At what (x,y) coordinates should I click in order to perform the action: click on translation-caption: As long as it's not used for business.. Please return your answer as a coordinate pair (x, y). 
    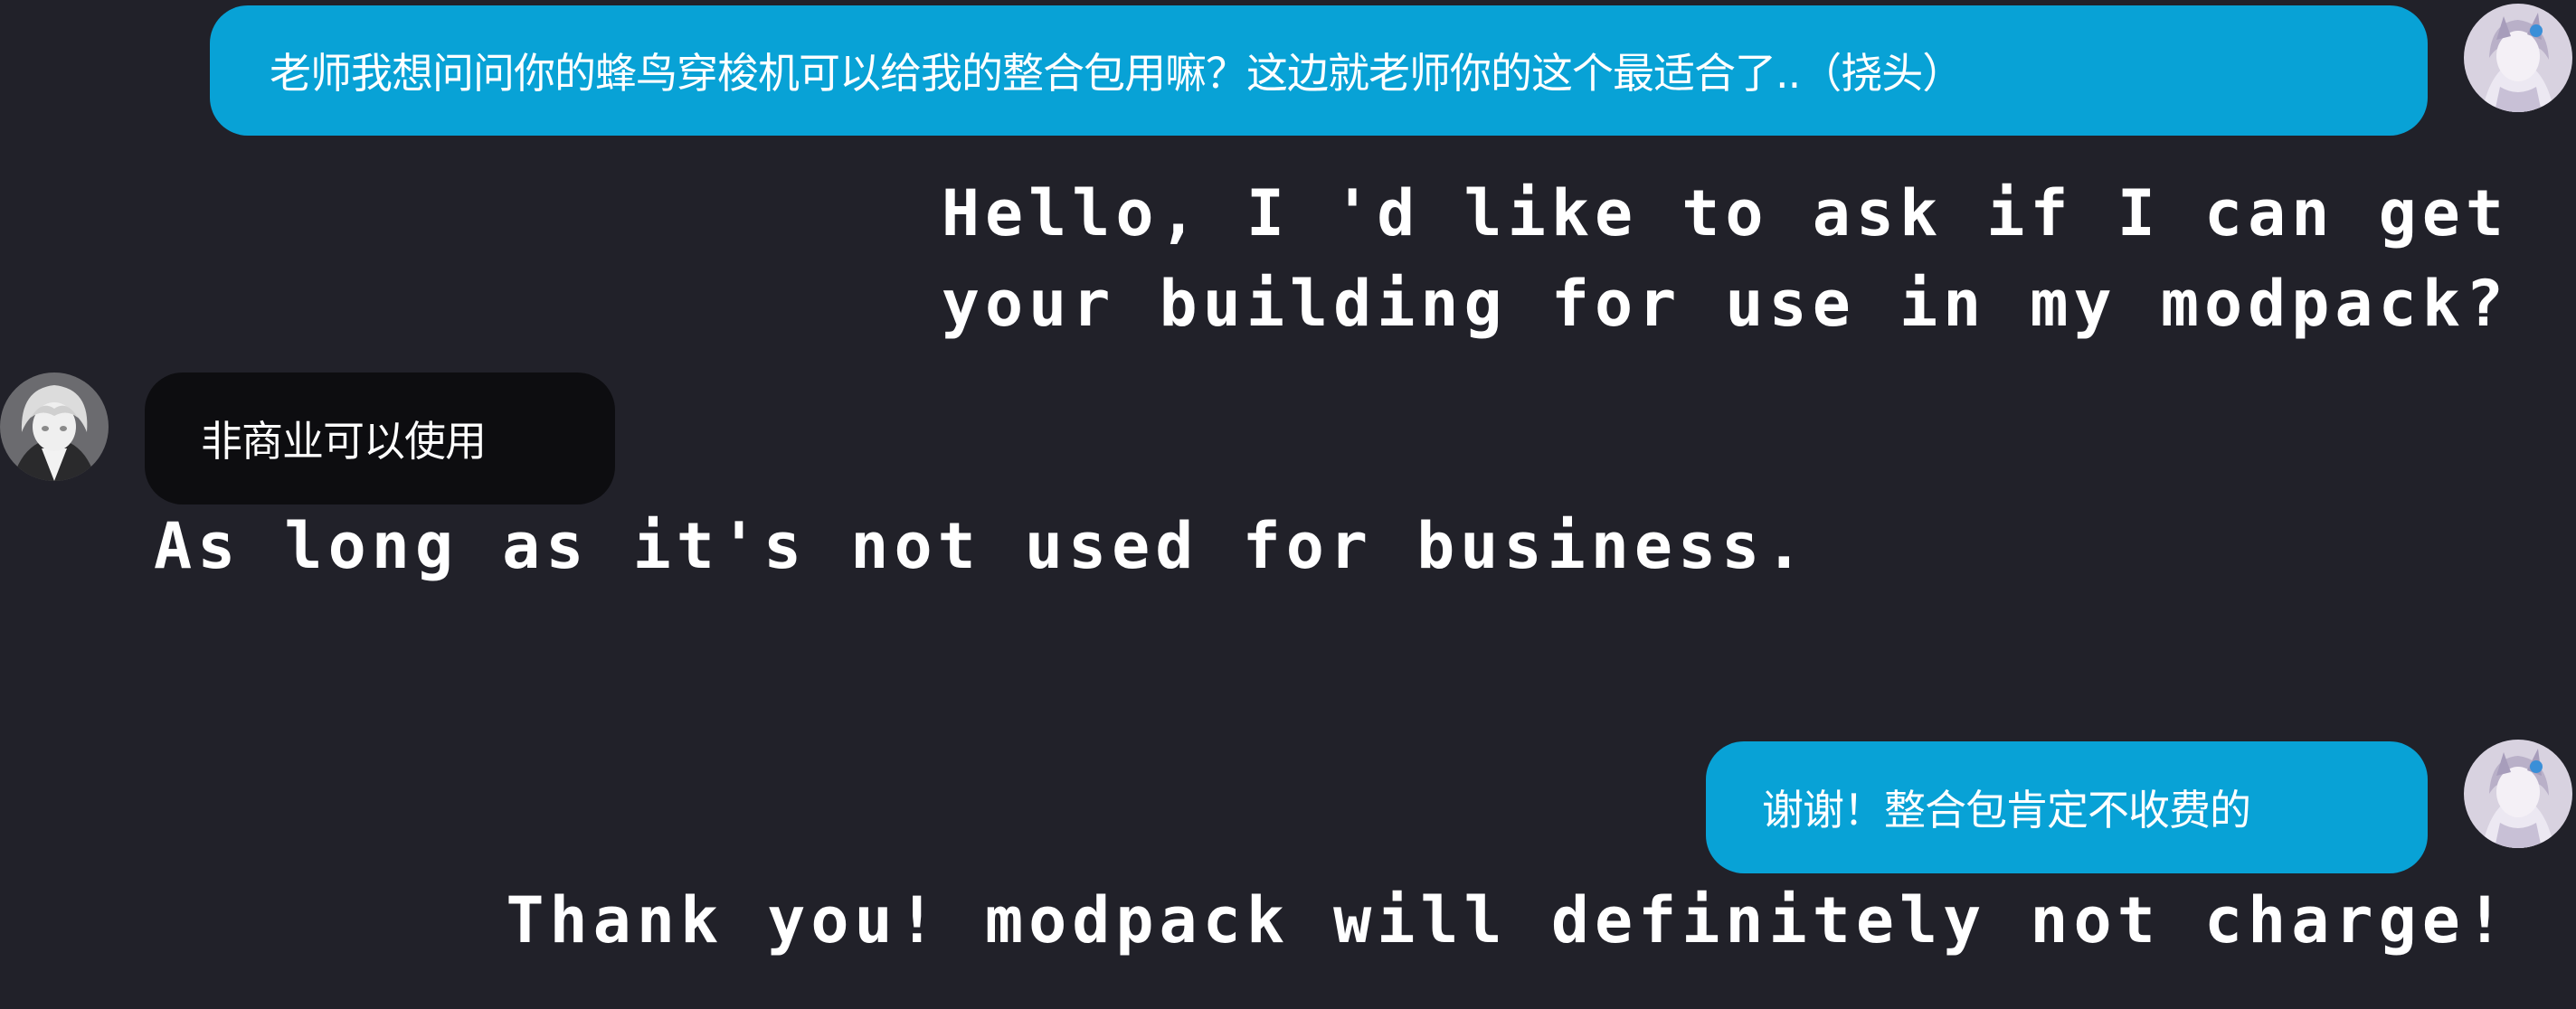
    Looking at the image, I should click on (981, 546).